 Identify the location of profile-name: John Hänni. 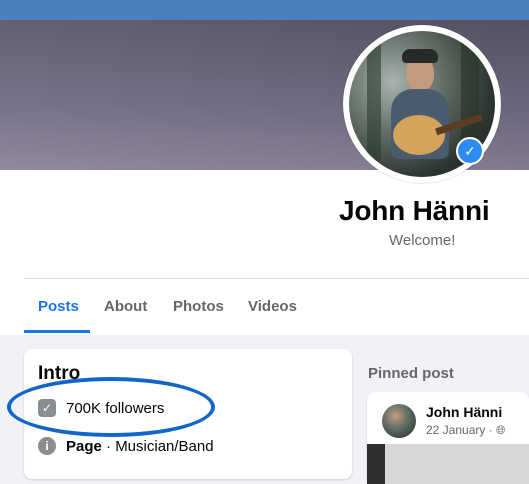
(414, 210).